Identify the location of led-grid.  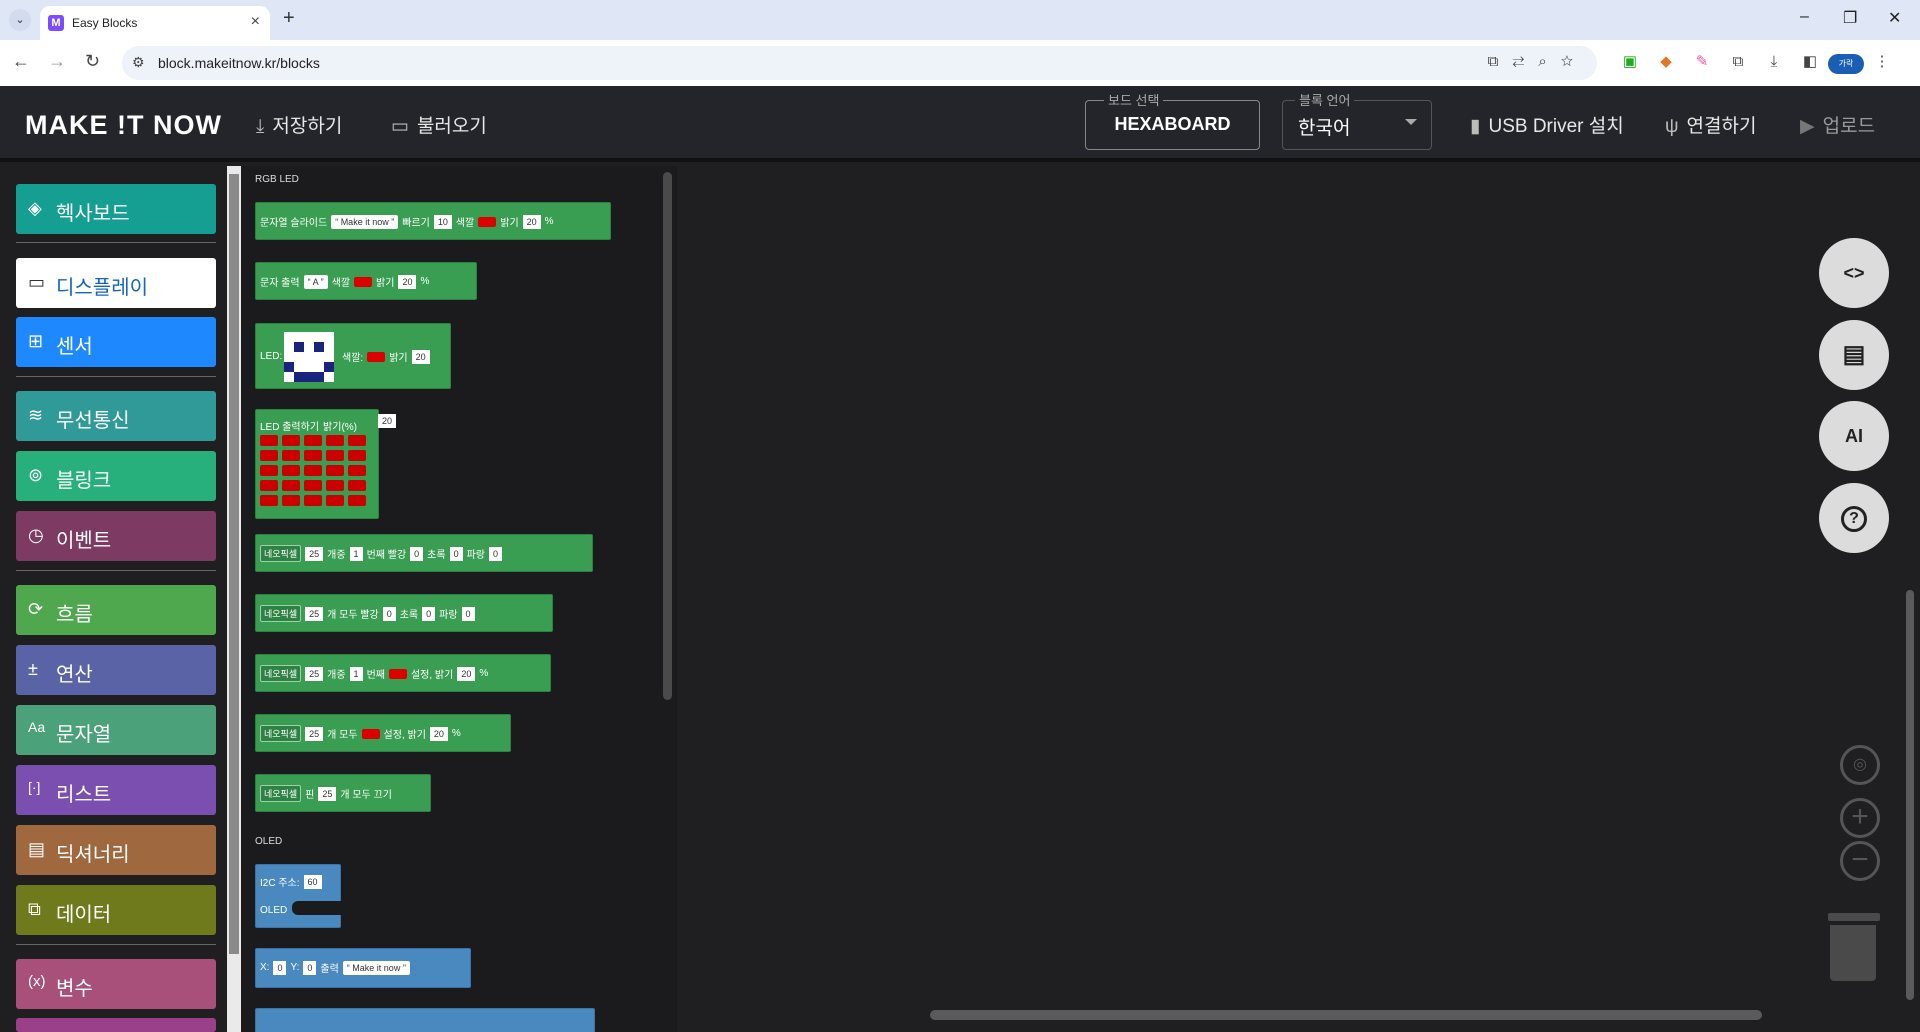
(313, 470).